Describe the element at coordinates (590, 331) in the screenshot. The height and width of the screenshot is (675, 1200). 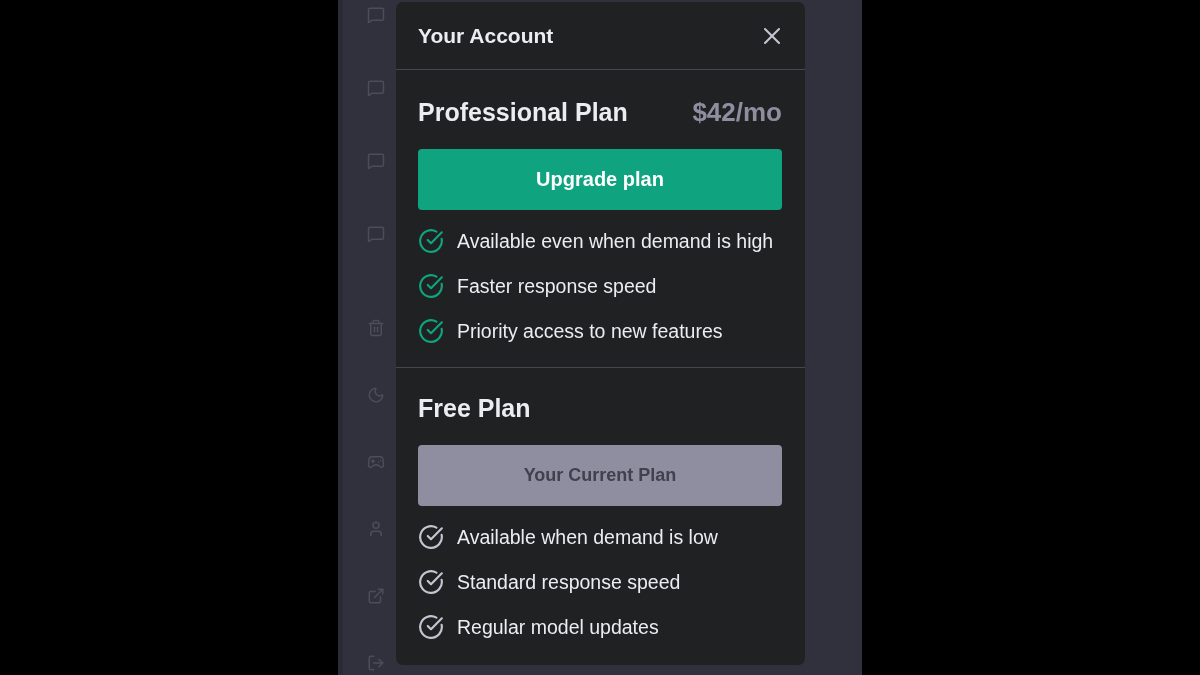
I see `feature-text: Priority access to new features` at that location.